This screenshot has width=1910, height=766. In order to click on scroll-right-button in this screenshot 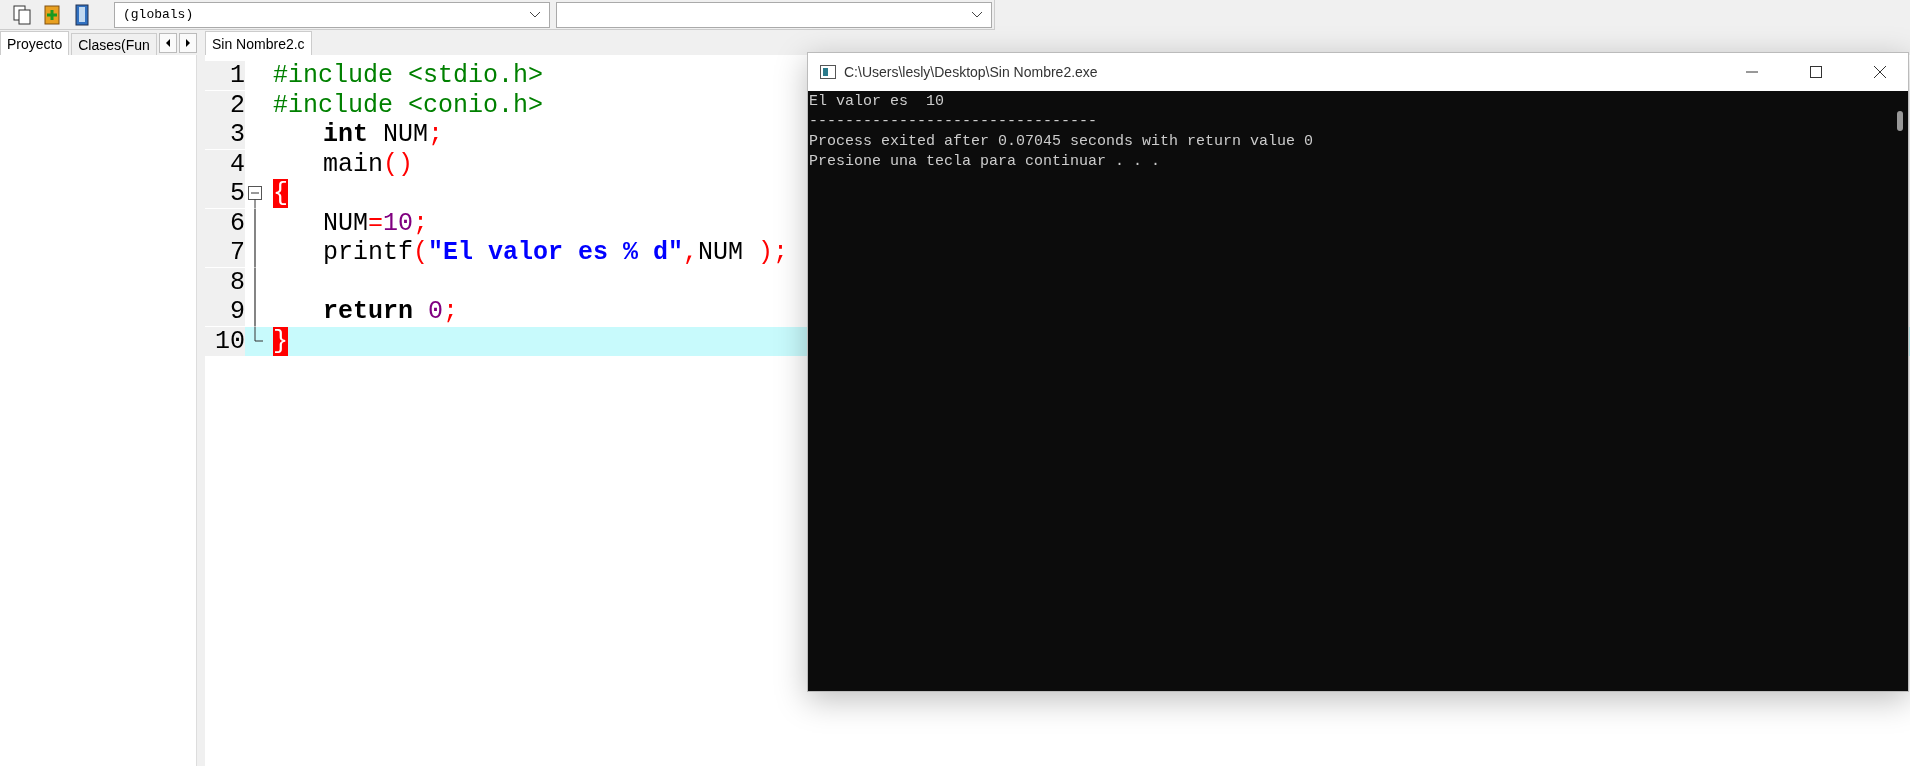, I will do `click(187, 42)`.